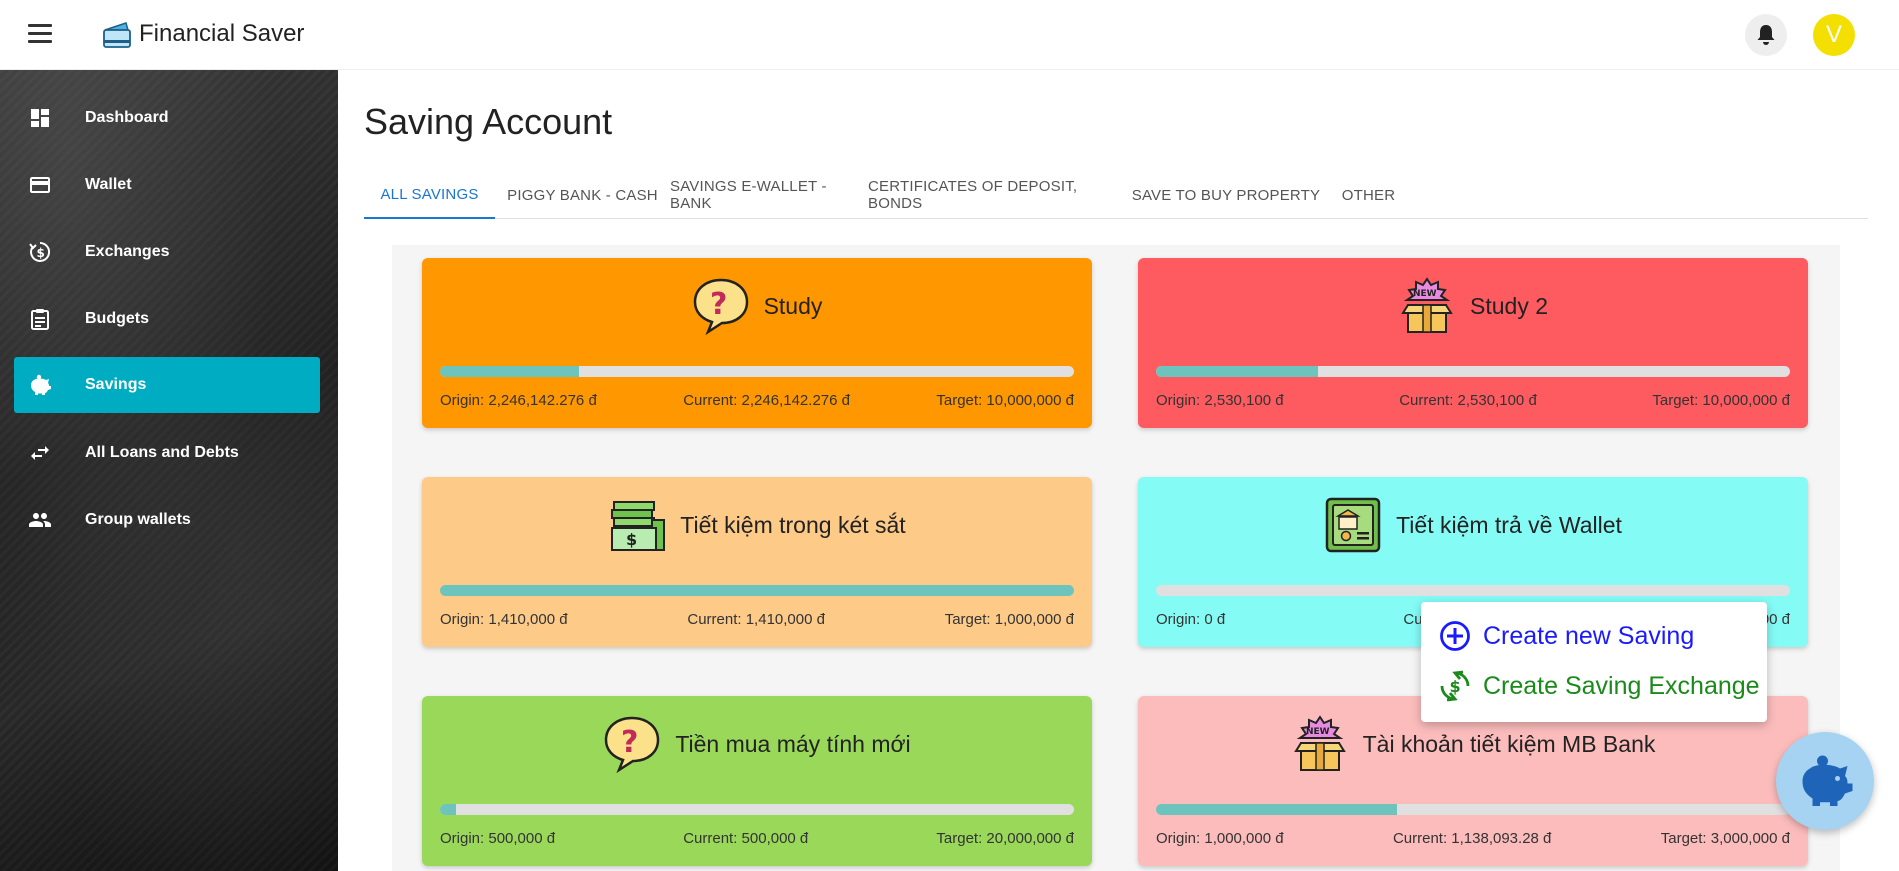 The image size is (1899, 871). What do you see at coordinates (108, 184) in the screenshot?
I see `sidebar-item-label: Wallet` at bounding box center [108, 184].